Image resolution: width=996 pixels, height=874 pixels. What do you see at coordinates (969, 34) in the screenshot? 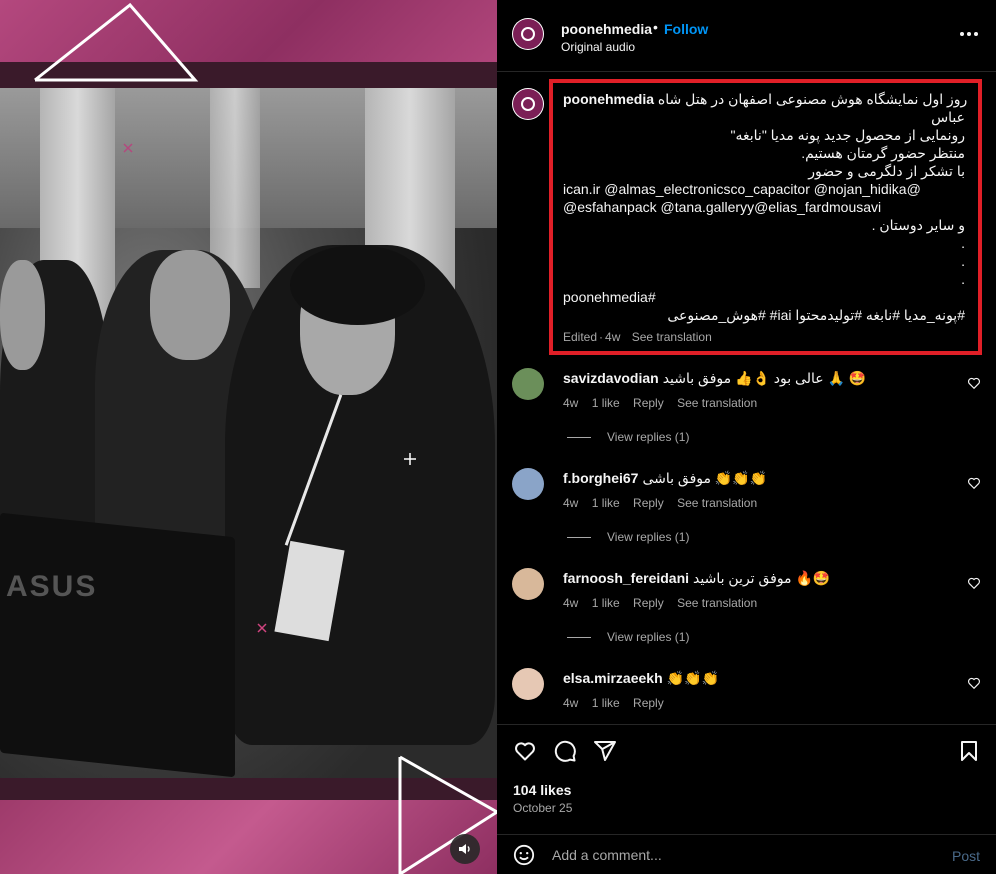
I see `more-options-button` at bounding box center [969, 34].